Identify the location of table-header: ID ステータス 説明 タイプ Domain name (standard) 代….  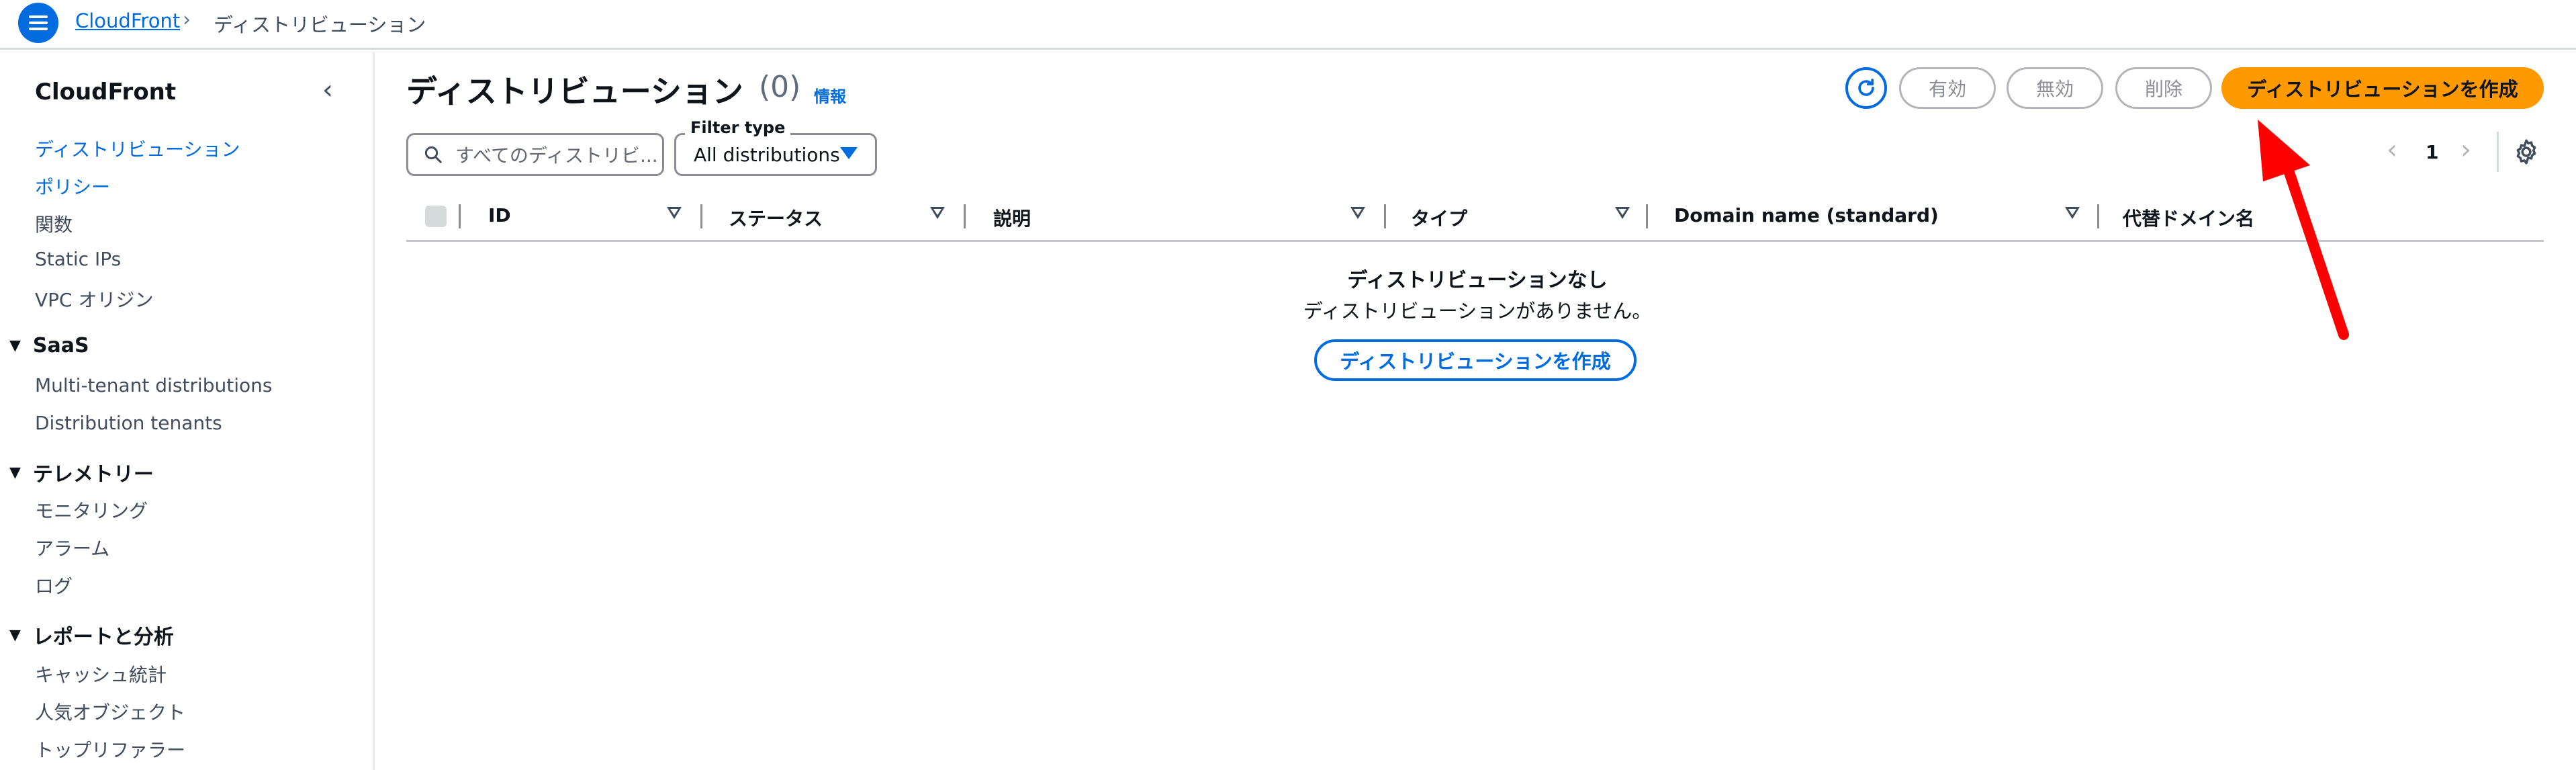
(1475, 218).